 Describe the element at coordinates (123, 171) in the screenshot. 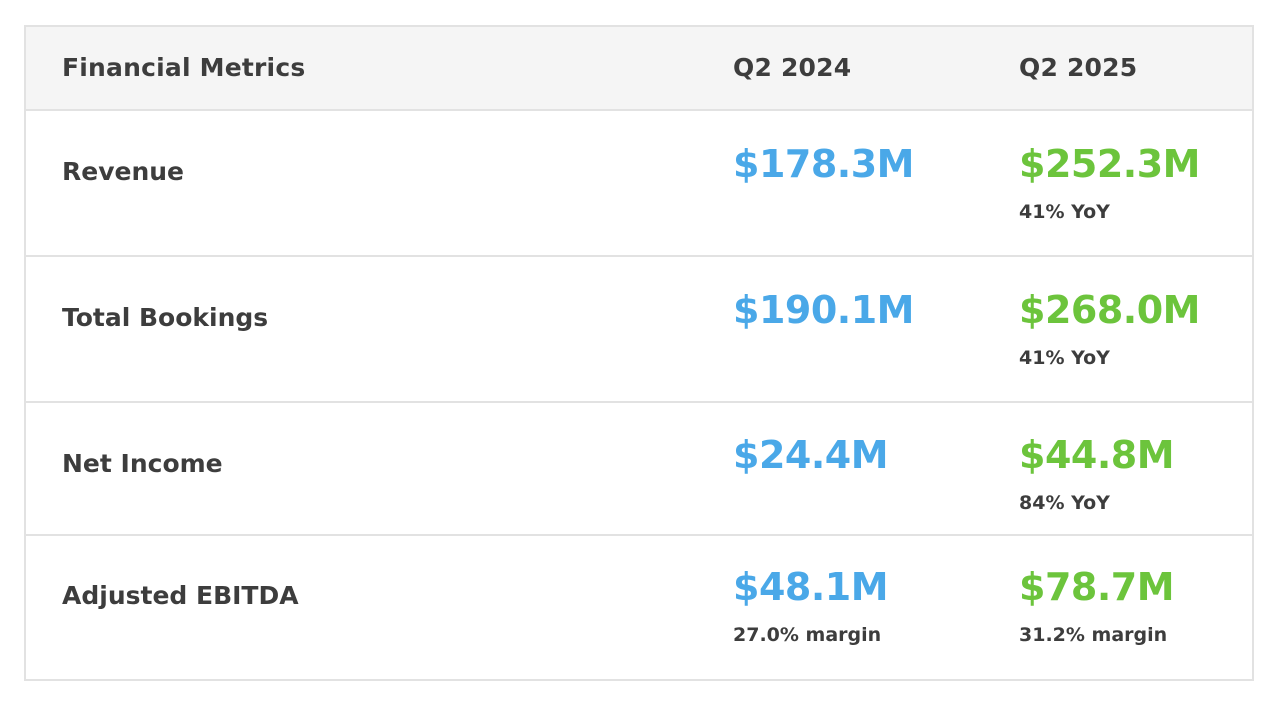

I see `metric-label-revenue: Revenue` at that location.